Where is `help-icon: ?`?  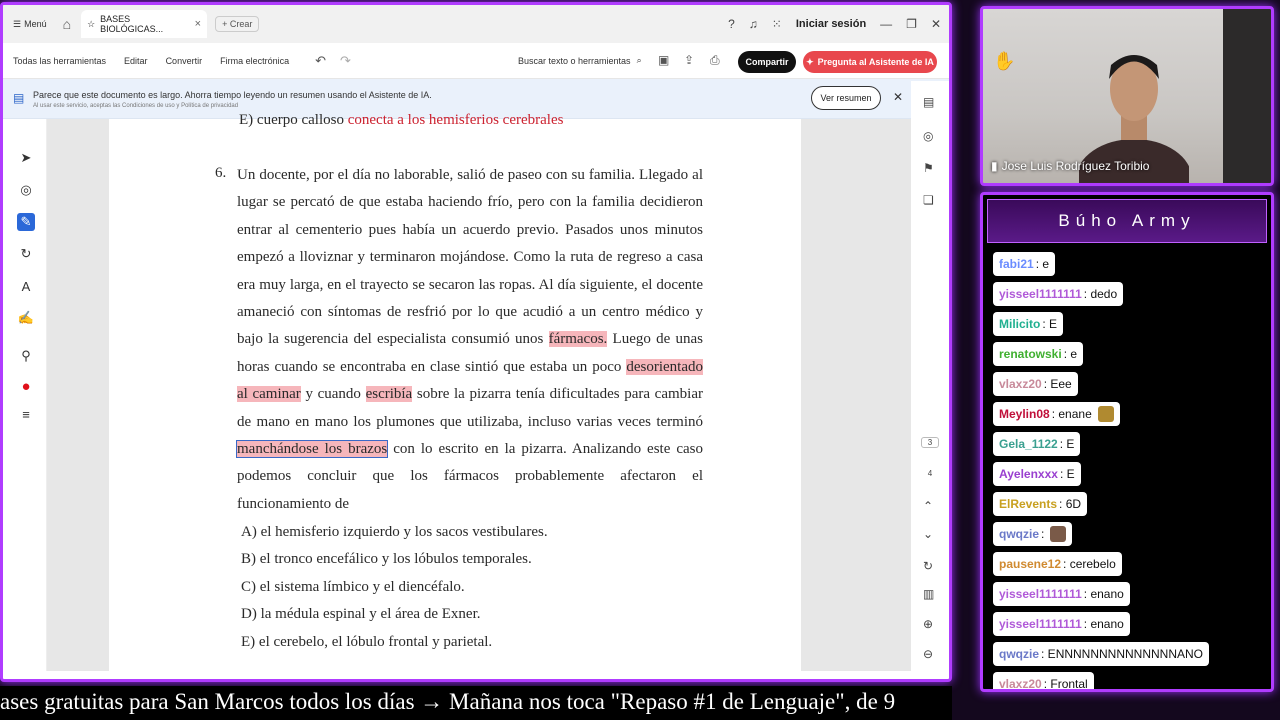 help-icon: ? is located at coordinates (731, 24).